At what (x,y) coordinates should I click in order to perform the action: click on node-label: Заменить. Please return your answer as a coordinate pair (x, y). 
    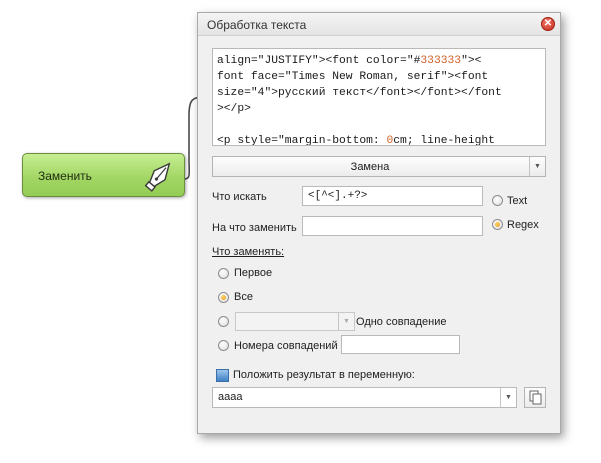
    Looking at the image, I should click on (65, 176).